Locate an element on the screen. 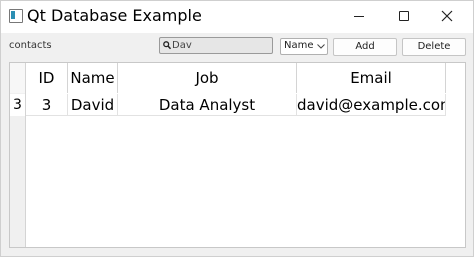 The width and height of the screenshot is (474, 257). window-title: Qt Database Example is located at coordinates (114, 15).